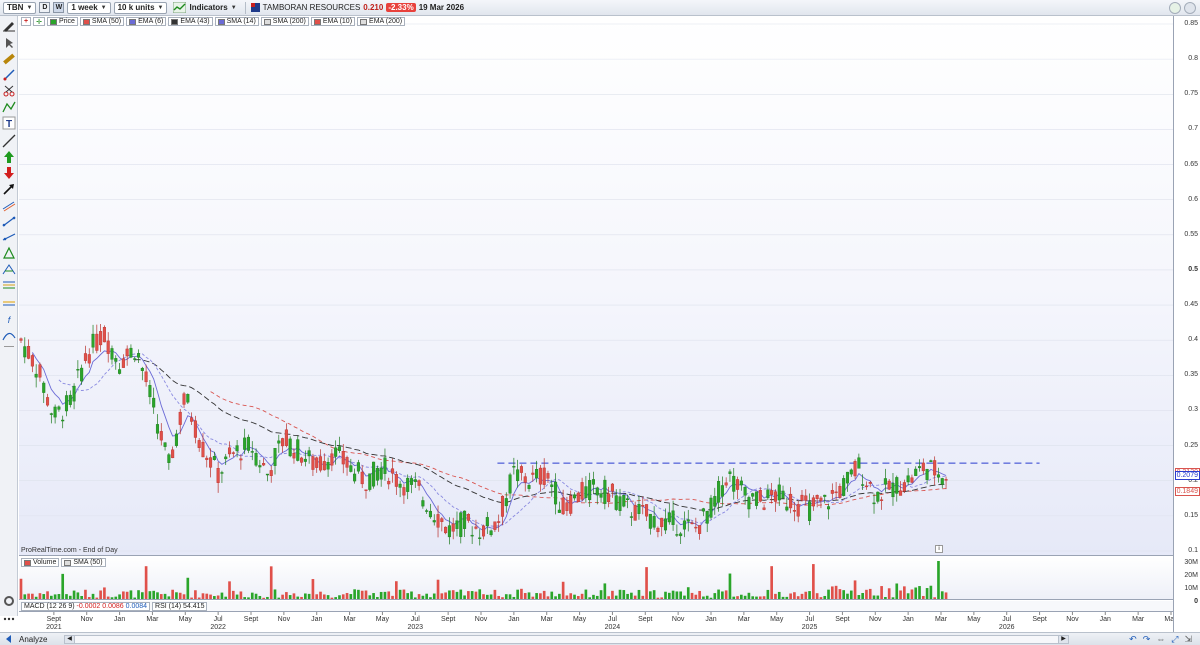  I want to click on symbol-selector: TBN ▼, so click(20, 7).